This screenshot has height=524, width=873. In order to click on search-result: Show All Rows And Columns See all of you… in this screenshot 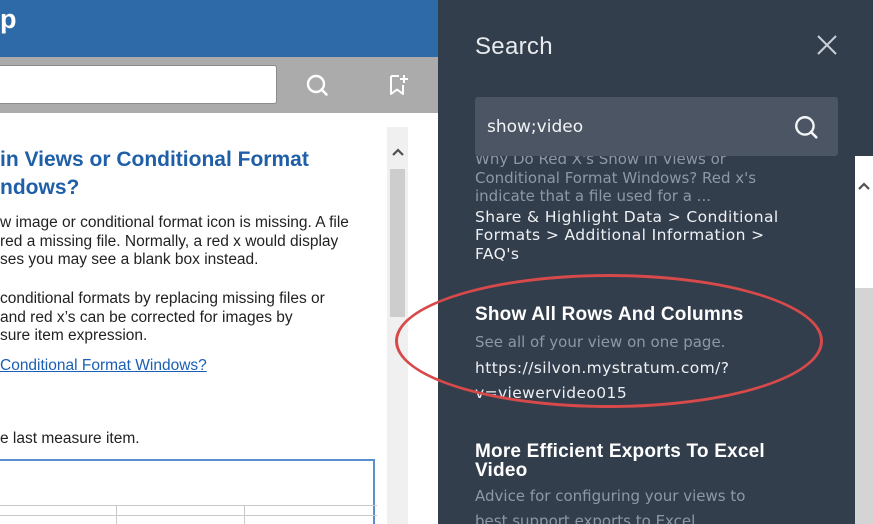, I will do `click(645, 354)`.